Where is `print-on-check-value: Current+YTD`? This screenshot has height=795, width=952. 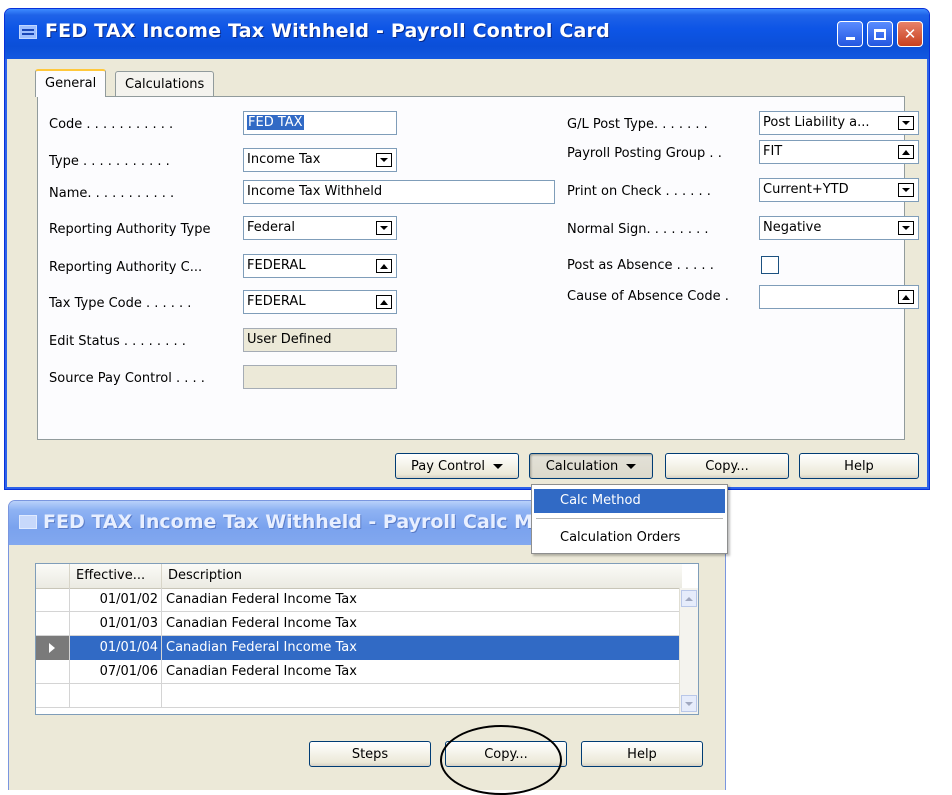 print-on-check-value: Current+YTD is located at coordinates (806, 189).